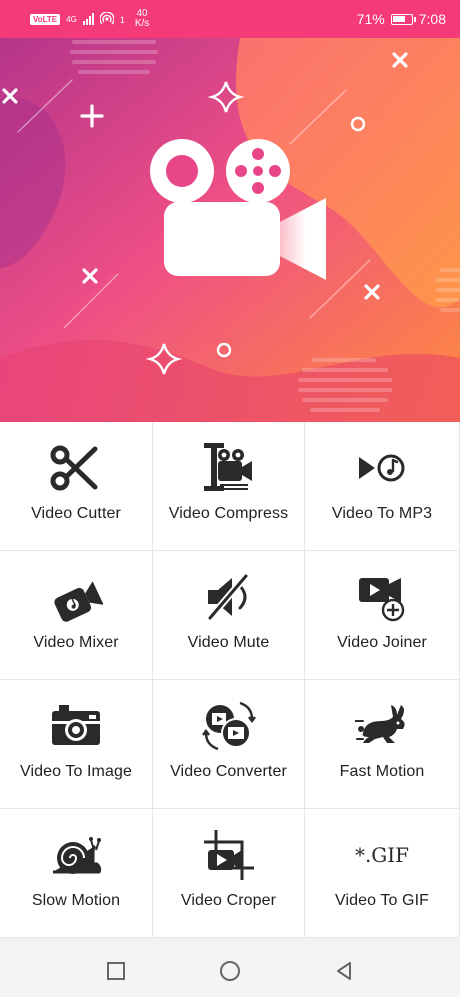  Describe the element at coordinates (382, 726) in the screenshot. I see `rabbit-icon` at that location.